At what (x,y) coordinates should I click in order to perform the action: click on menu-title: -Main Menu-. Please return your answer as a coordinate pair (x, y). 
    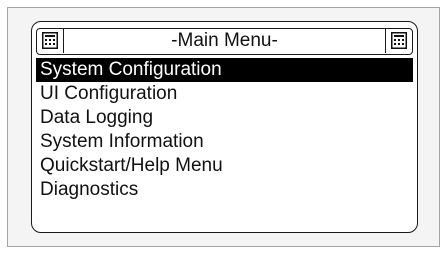
    Looking at the image, I should click on (224, 40).